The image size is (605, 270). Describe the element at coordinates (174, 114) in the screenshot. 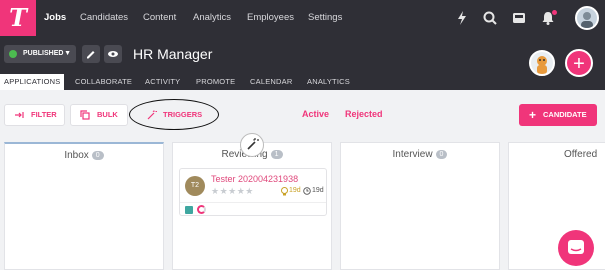

I see `highlight-ellipse` at that location.